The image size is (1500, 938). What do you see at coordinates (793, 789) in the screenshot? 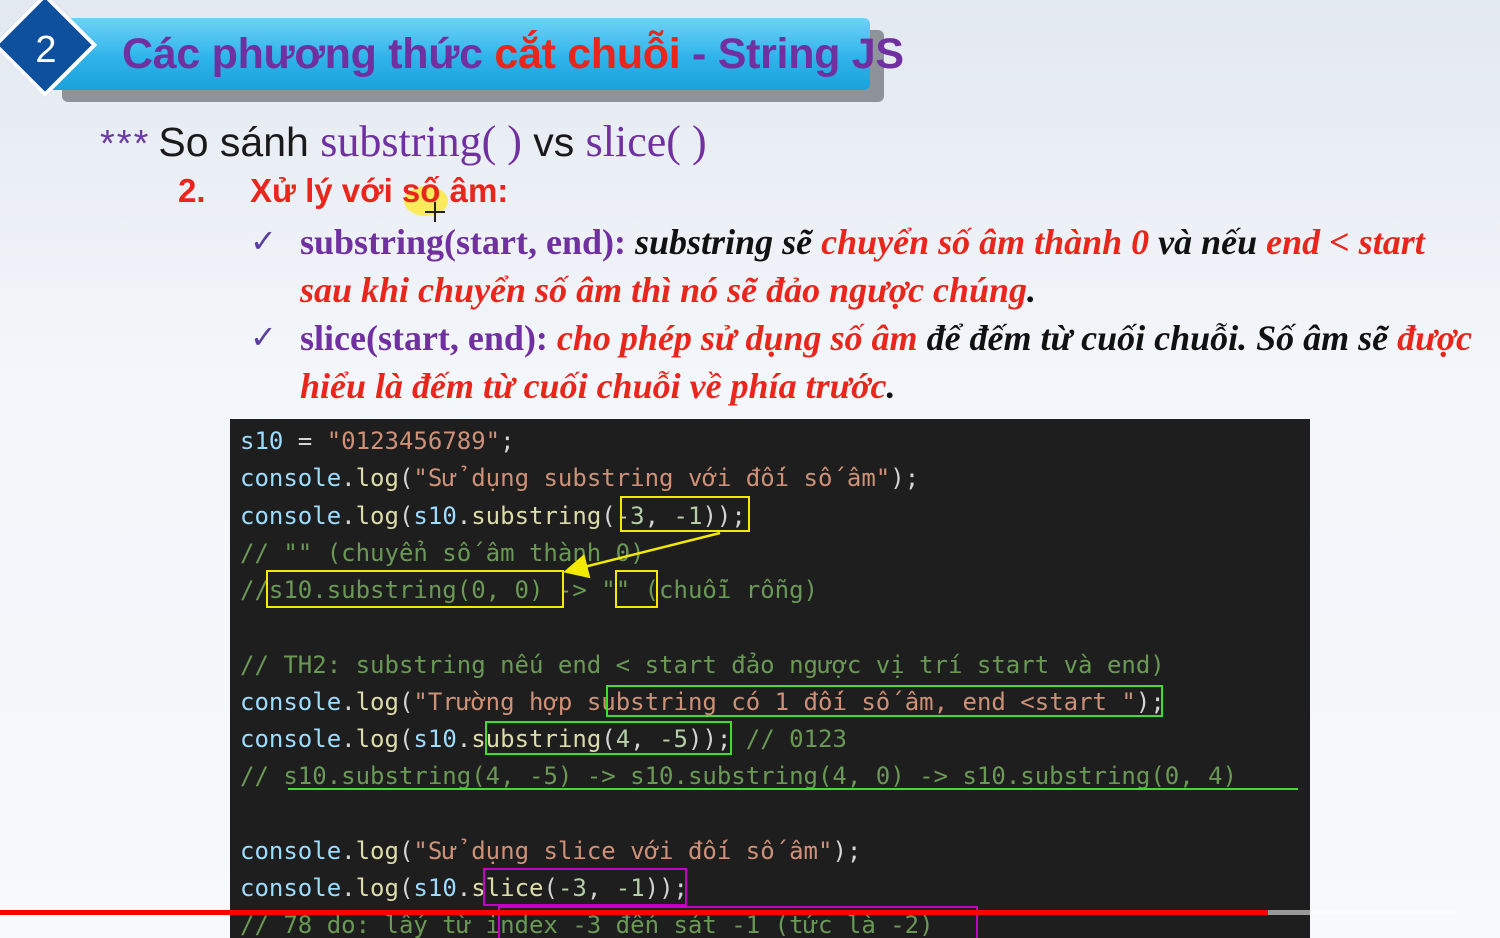
I see `annotation-underline` at bounding box center [793, 789].